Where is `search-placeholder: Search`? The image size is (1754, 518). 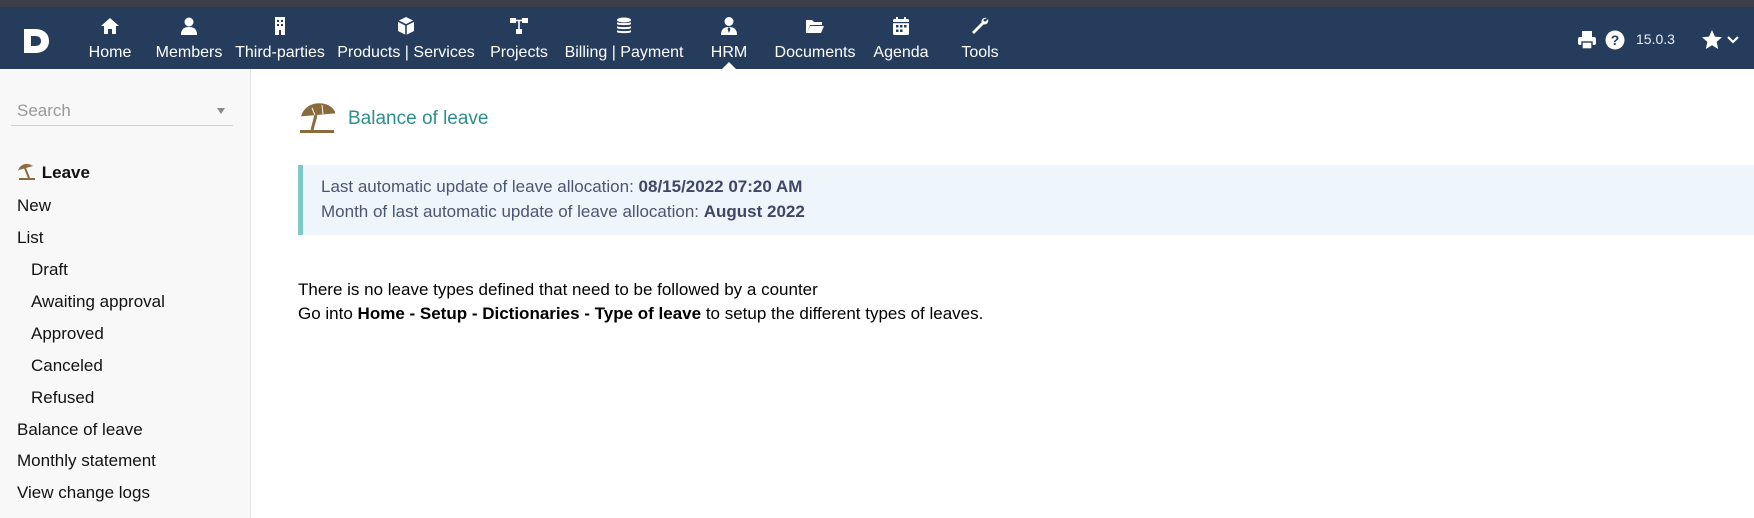 search-placeholder: Search is located at coordinates (44, 110).